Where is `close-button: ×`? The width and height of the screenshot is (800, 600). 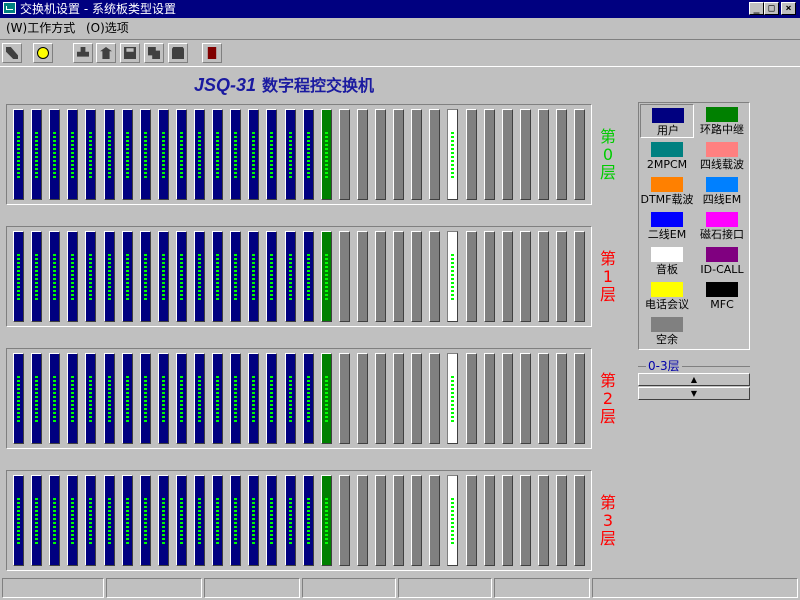 close-button: × is located at coordinates (788, 8).